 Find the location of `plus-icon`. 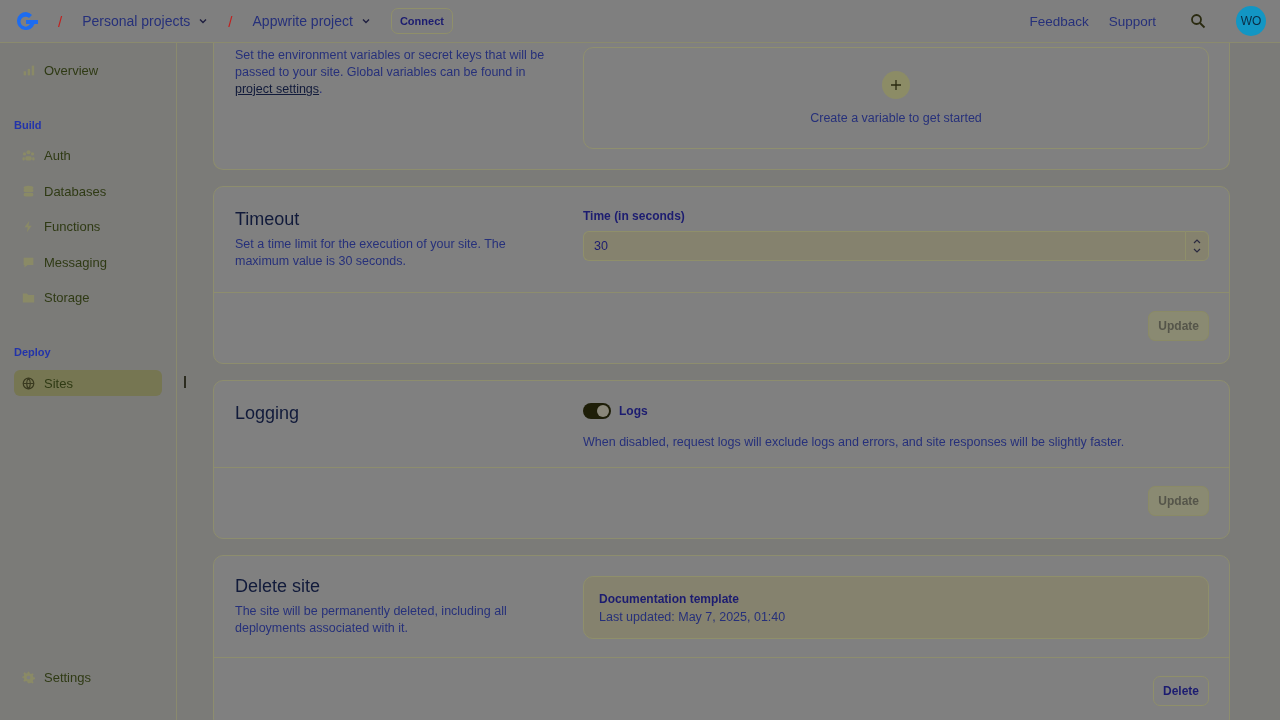

plus-icon is located at coordinates (896, 85).